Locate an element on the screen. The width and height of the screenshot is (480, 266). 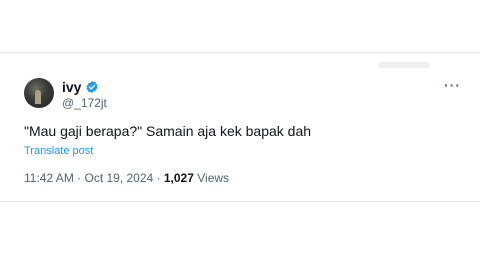
post-date: Oct 19, 2024 is located at coordinates (118, 178).